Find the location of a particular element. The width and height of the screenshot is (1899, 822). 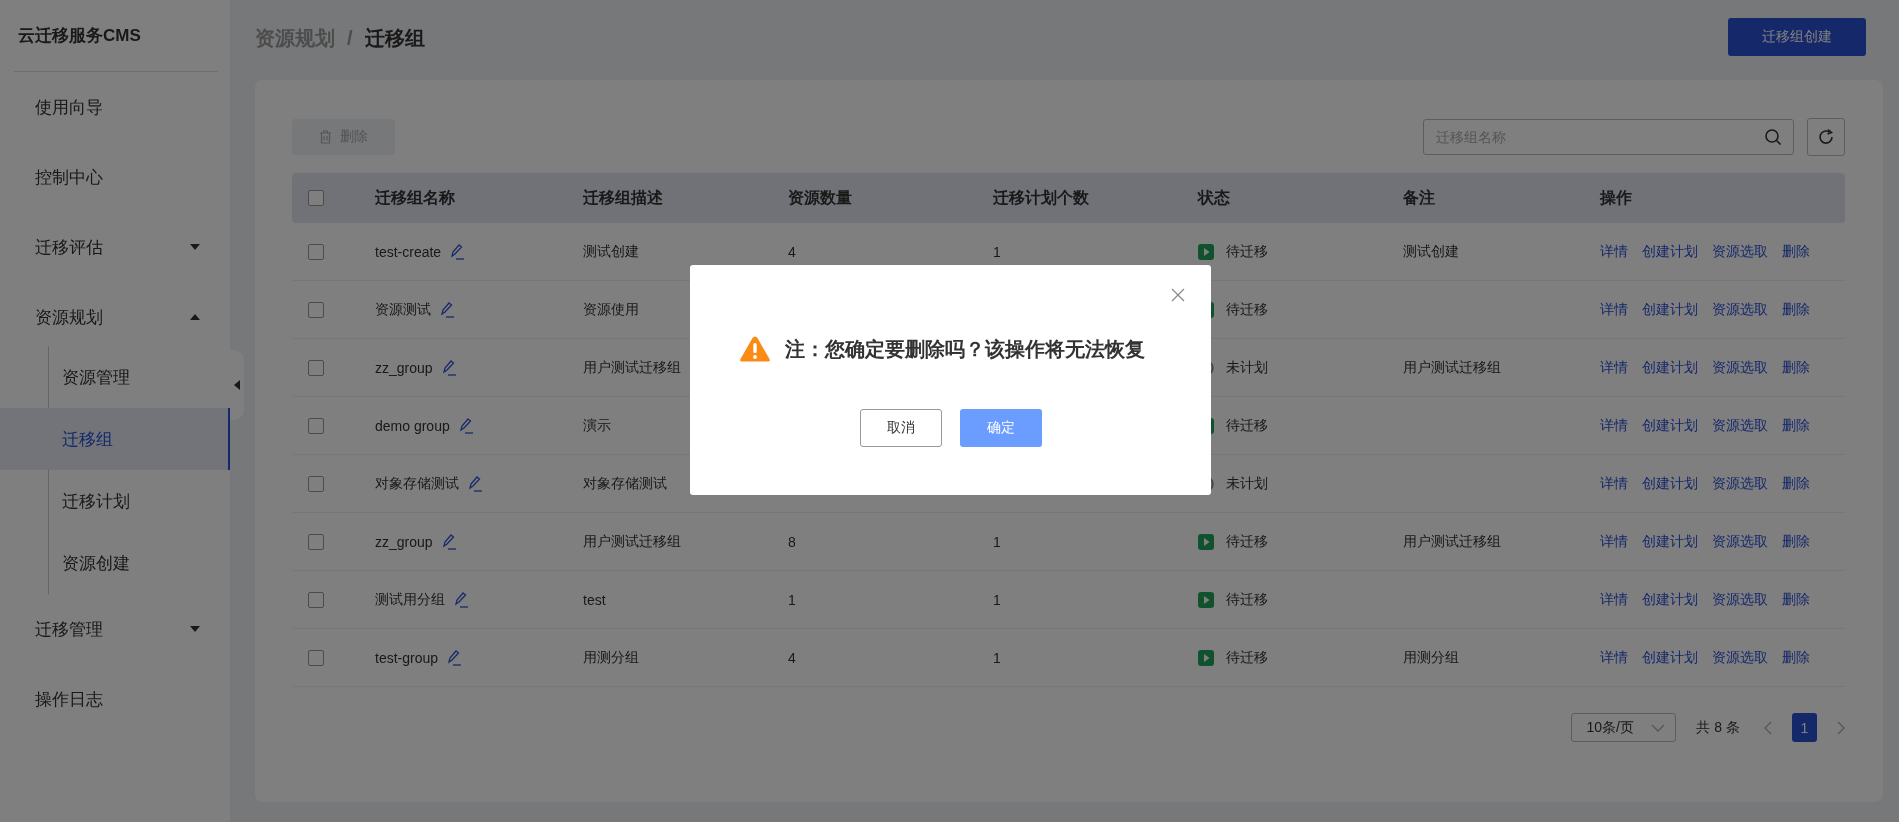

column-header: 状态 is located at coordinates (1214, 197).